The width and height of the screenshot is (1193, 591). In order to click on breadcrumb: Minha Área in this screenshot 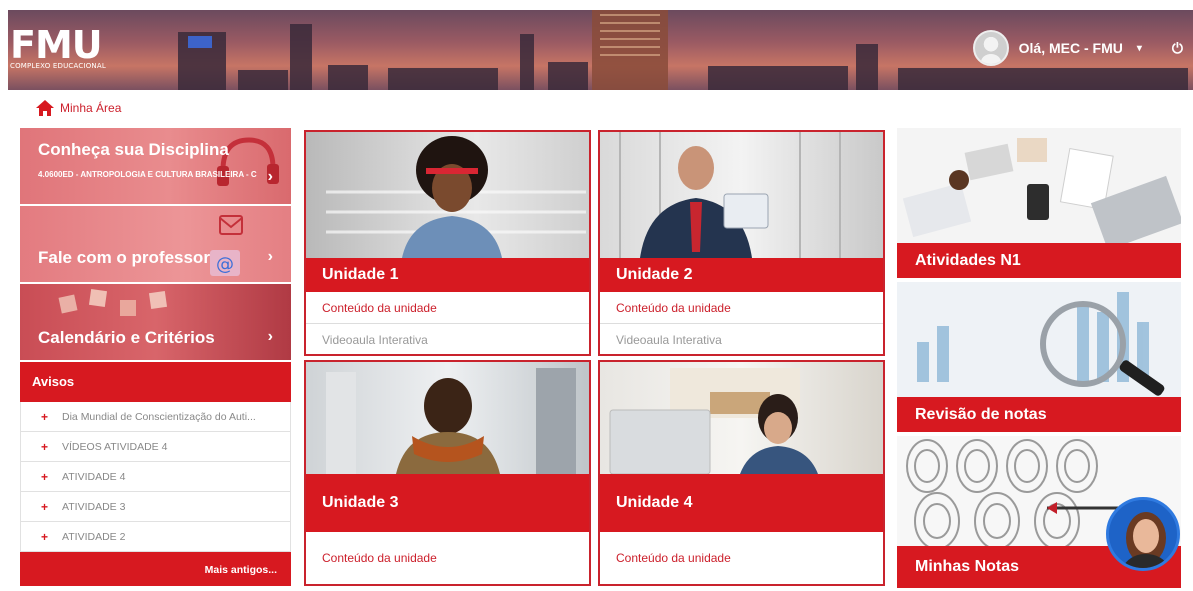, I will do `click(78, 108)`.